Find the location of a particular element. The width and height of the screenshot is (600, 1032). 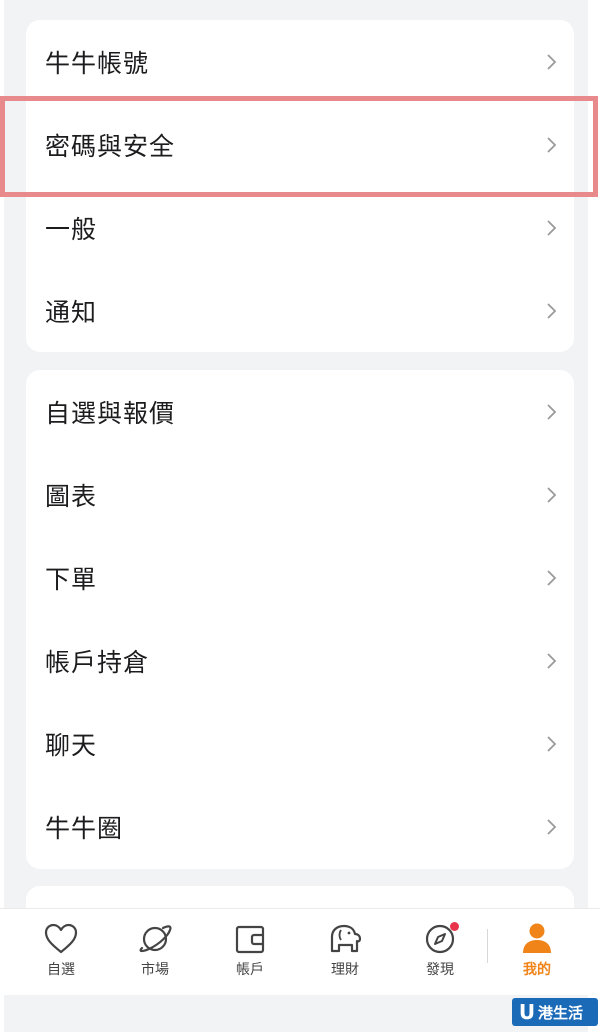

row-order: 下單 is located at coordinates (300, 577).